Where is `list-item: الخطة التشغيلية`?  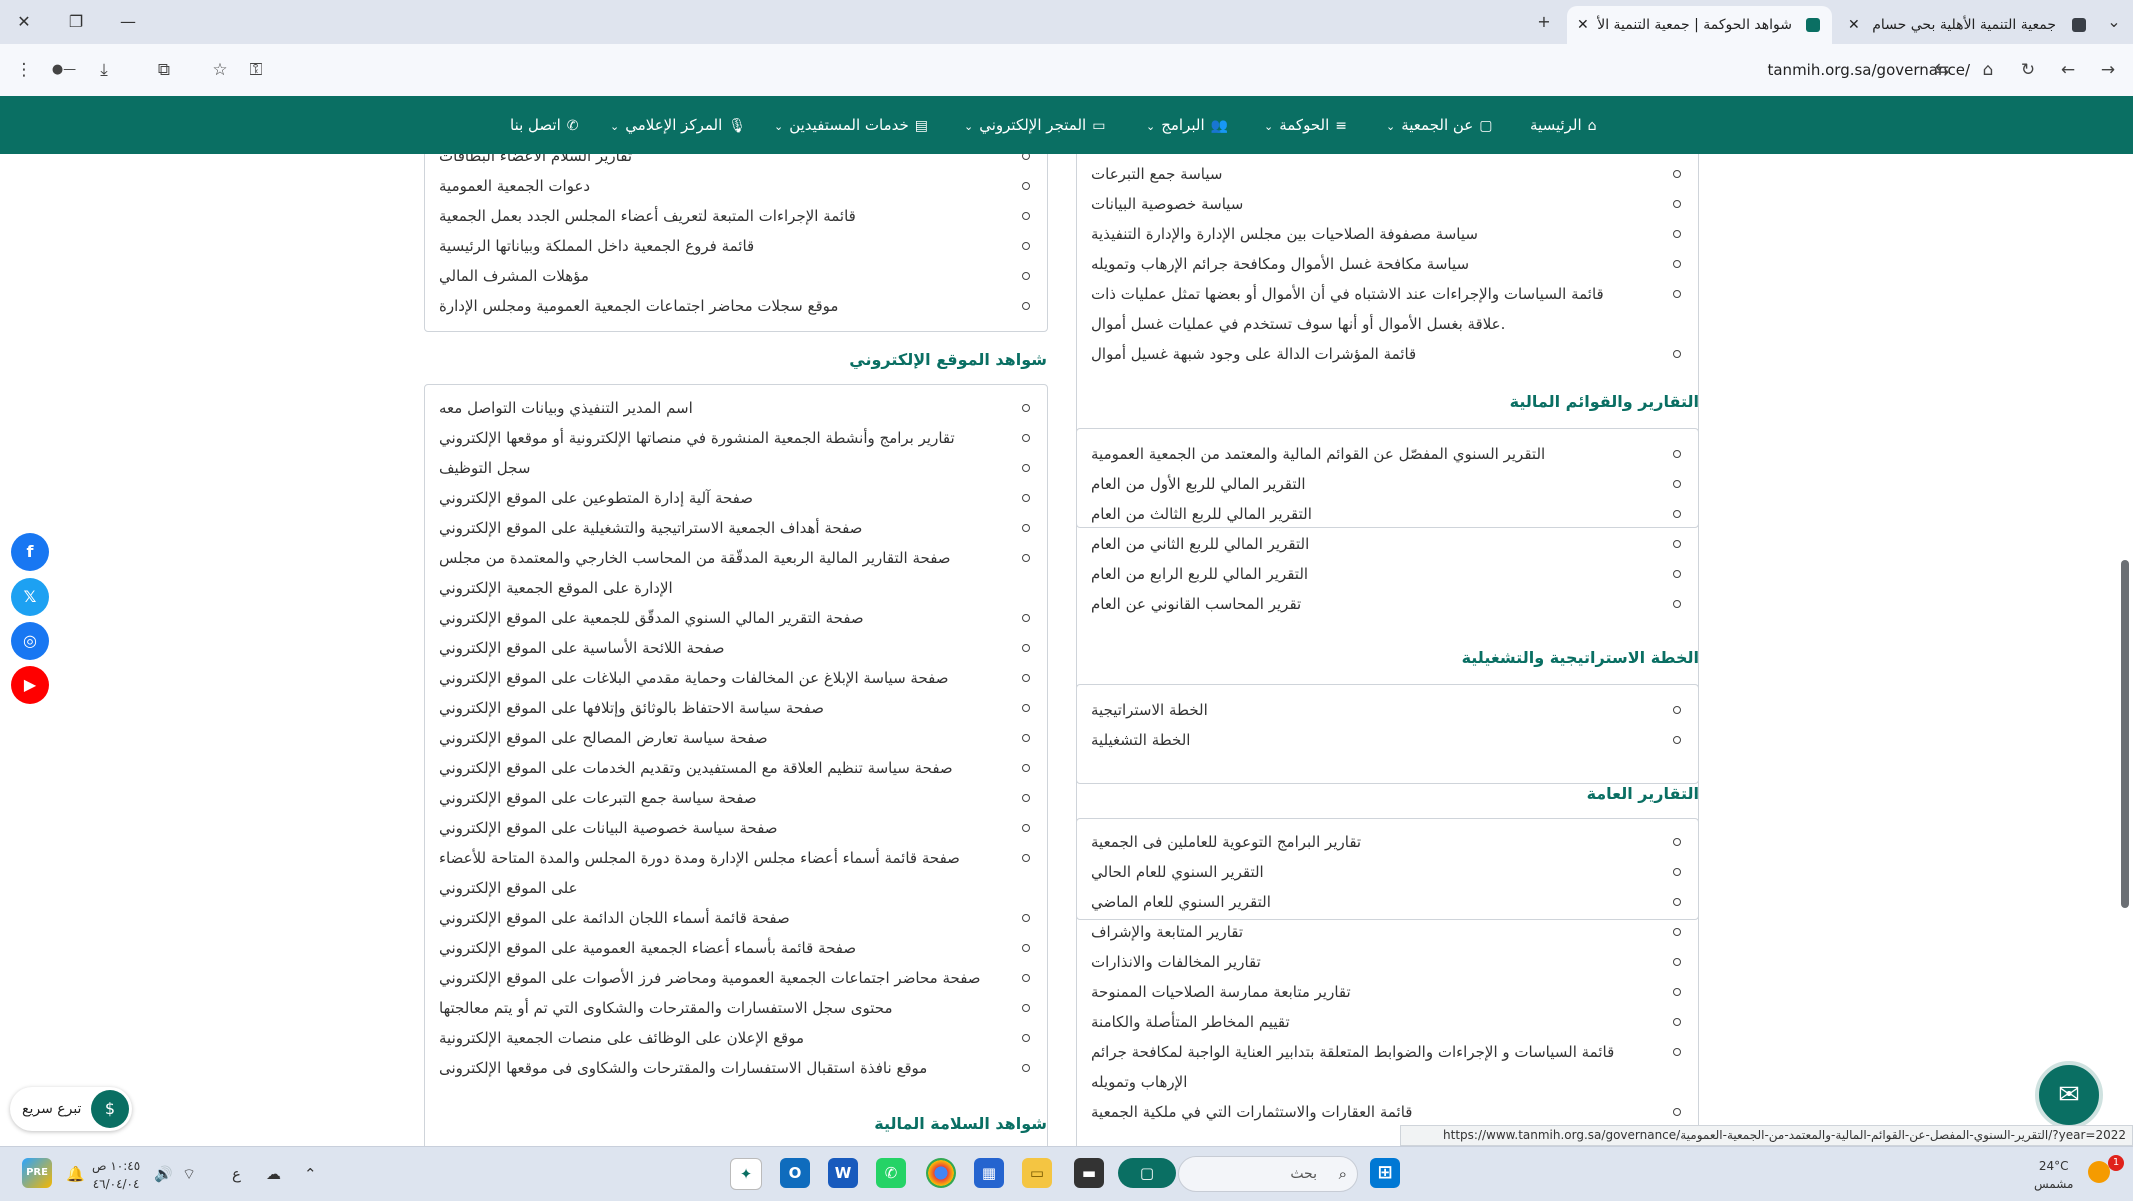
list-item: الخطة التشغيلية is located at coordinates (1387, 740).